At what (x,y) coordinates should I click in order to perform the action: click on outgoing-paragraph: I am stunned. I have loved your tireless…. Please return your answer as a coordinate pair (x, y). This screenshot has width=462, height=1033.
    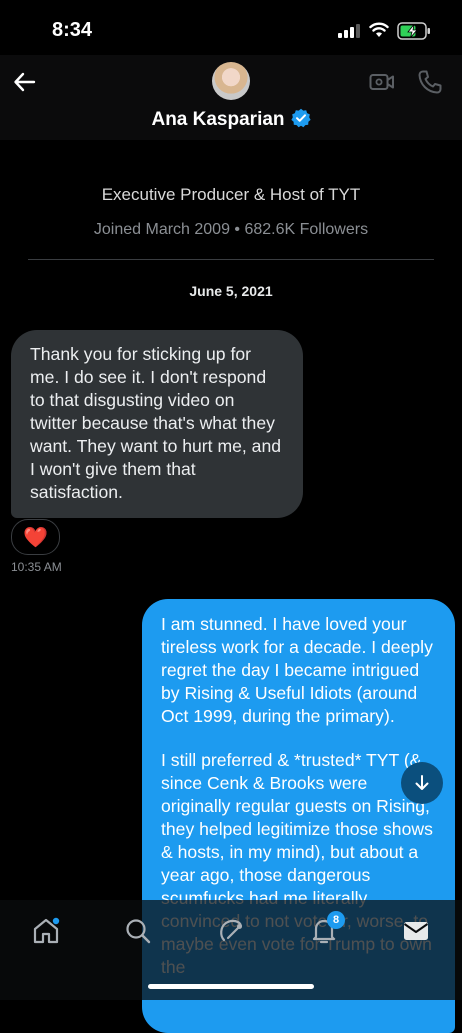
    Looking at the image, I should click on (297, 670).